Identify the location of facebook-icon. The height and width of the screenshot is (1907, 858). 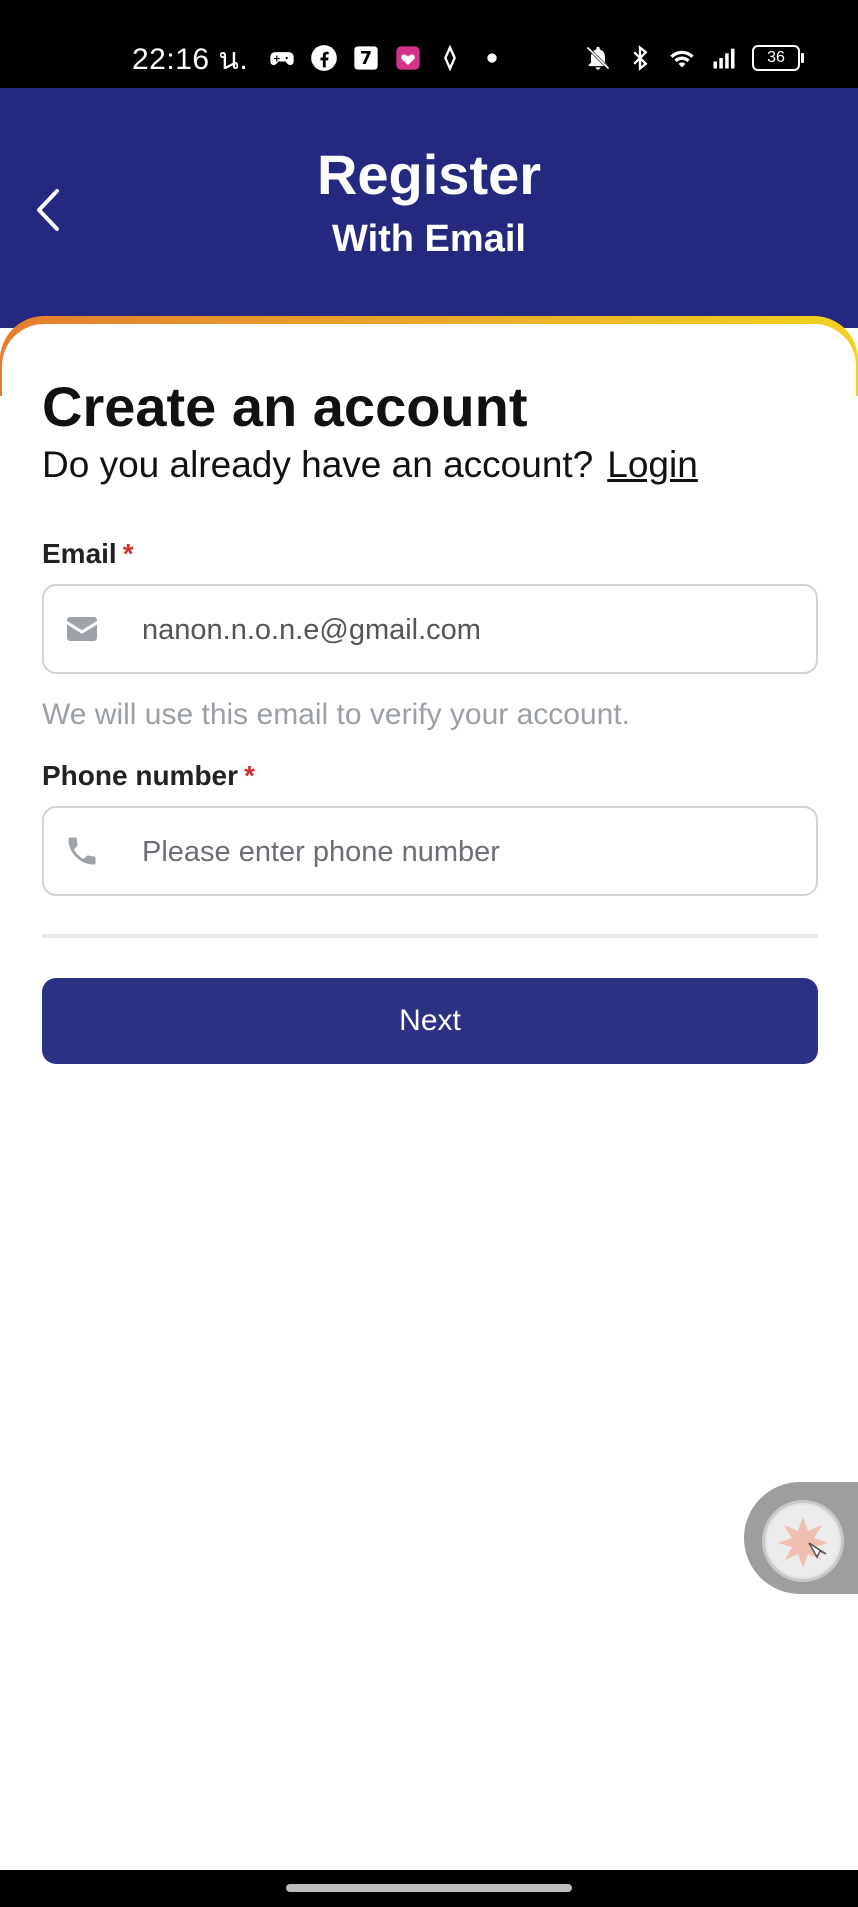
(324, 58).